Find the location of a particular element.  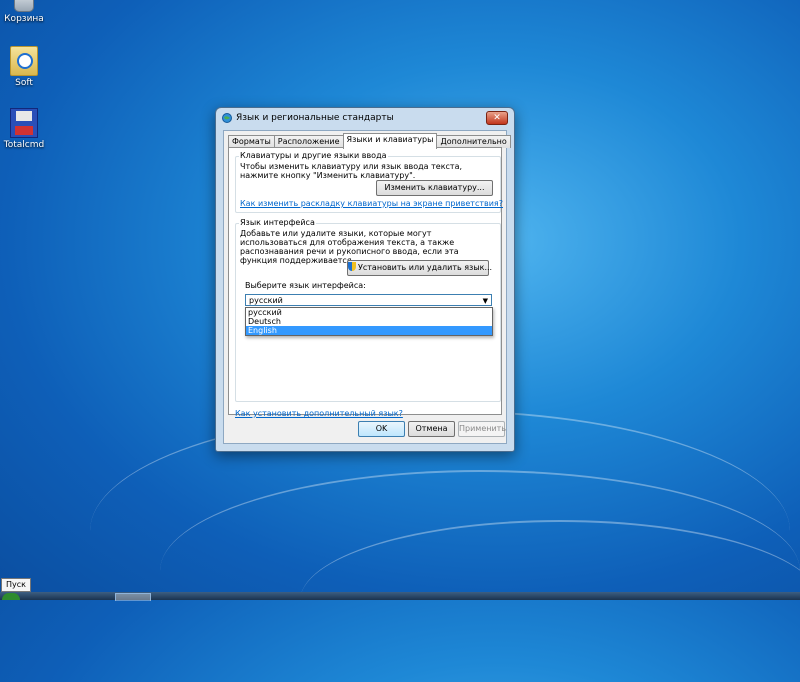

dropdown-option-russian: русский is located at coordinates (369, 312).